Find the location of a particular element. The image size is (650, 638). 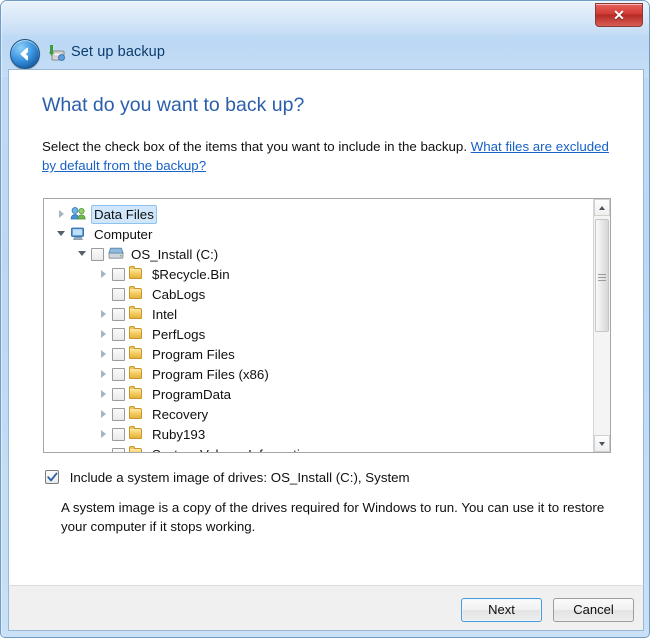

tree-item: CabLogs is located at coordinates (318, 294).